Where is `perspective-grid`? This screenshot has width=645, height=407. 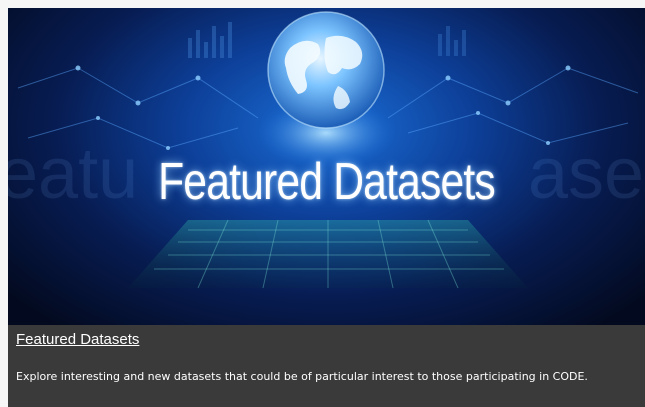 perspective-grid is located at coordinates (328, 254).